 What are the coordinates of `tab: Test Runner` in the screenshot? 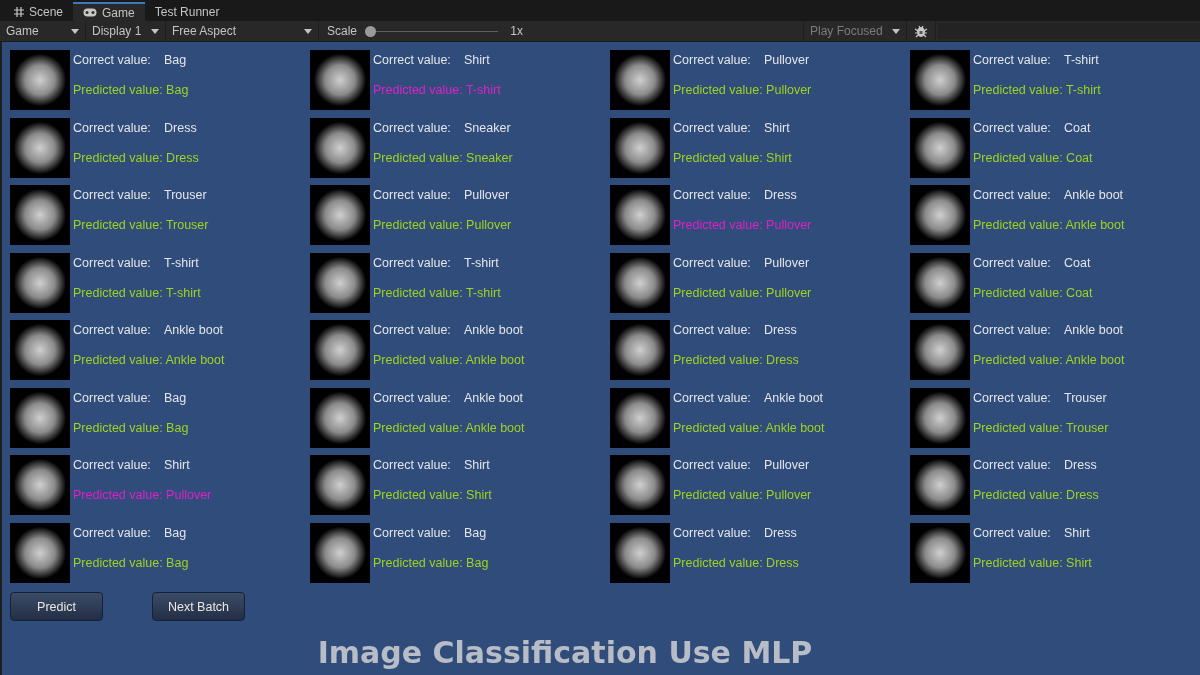 It's located at (187, 11).